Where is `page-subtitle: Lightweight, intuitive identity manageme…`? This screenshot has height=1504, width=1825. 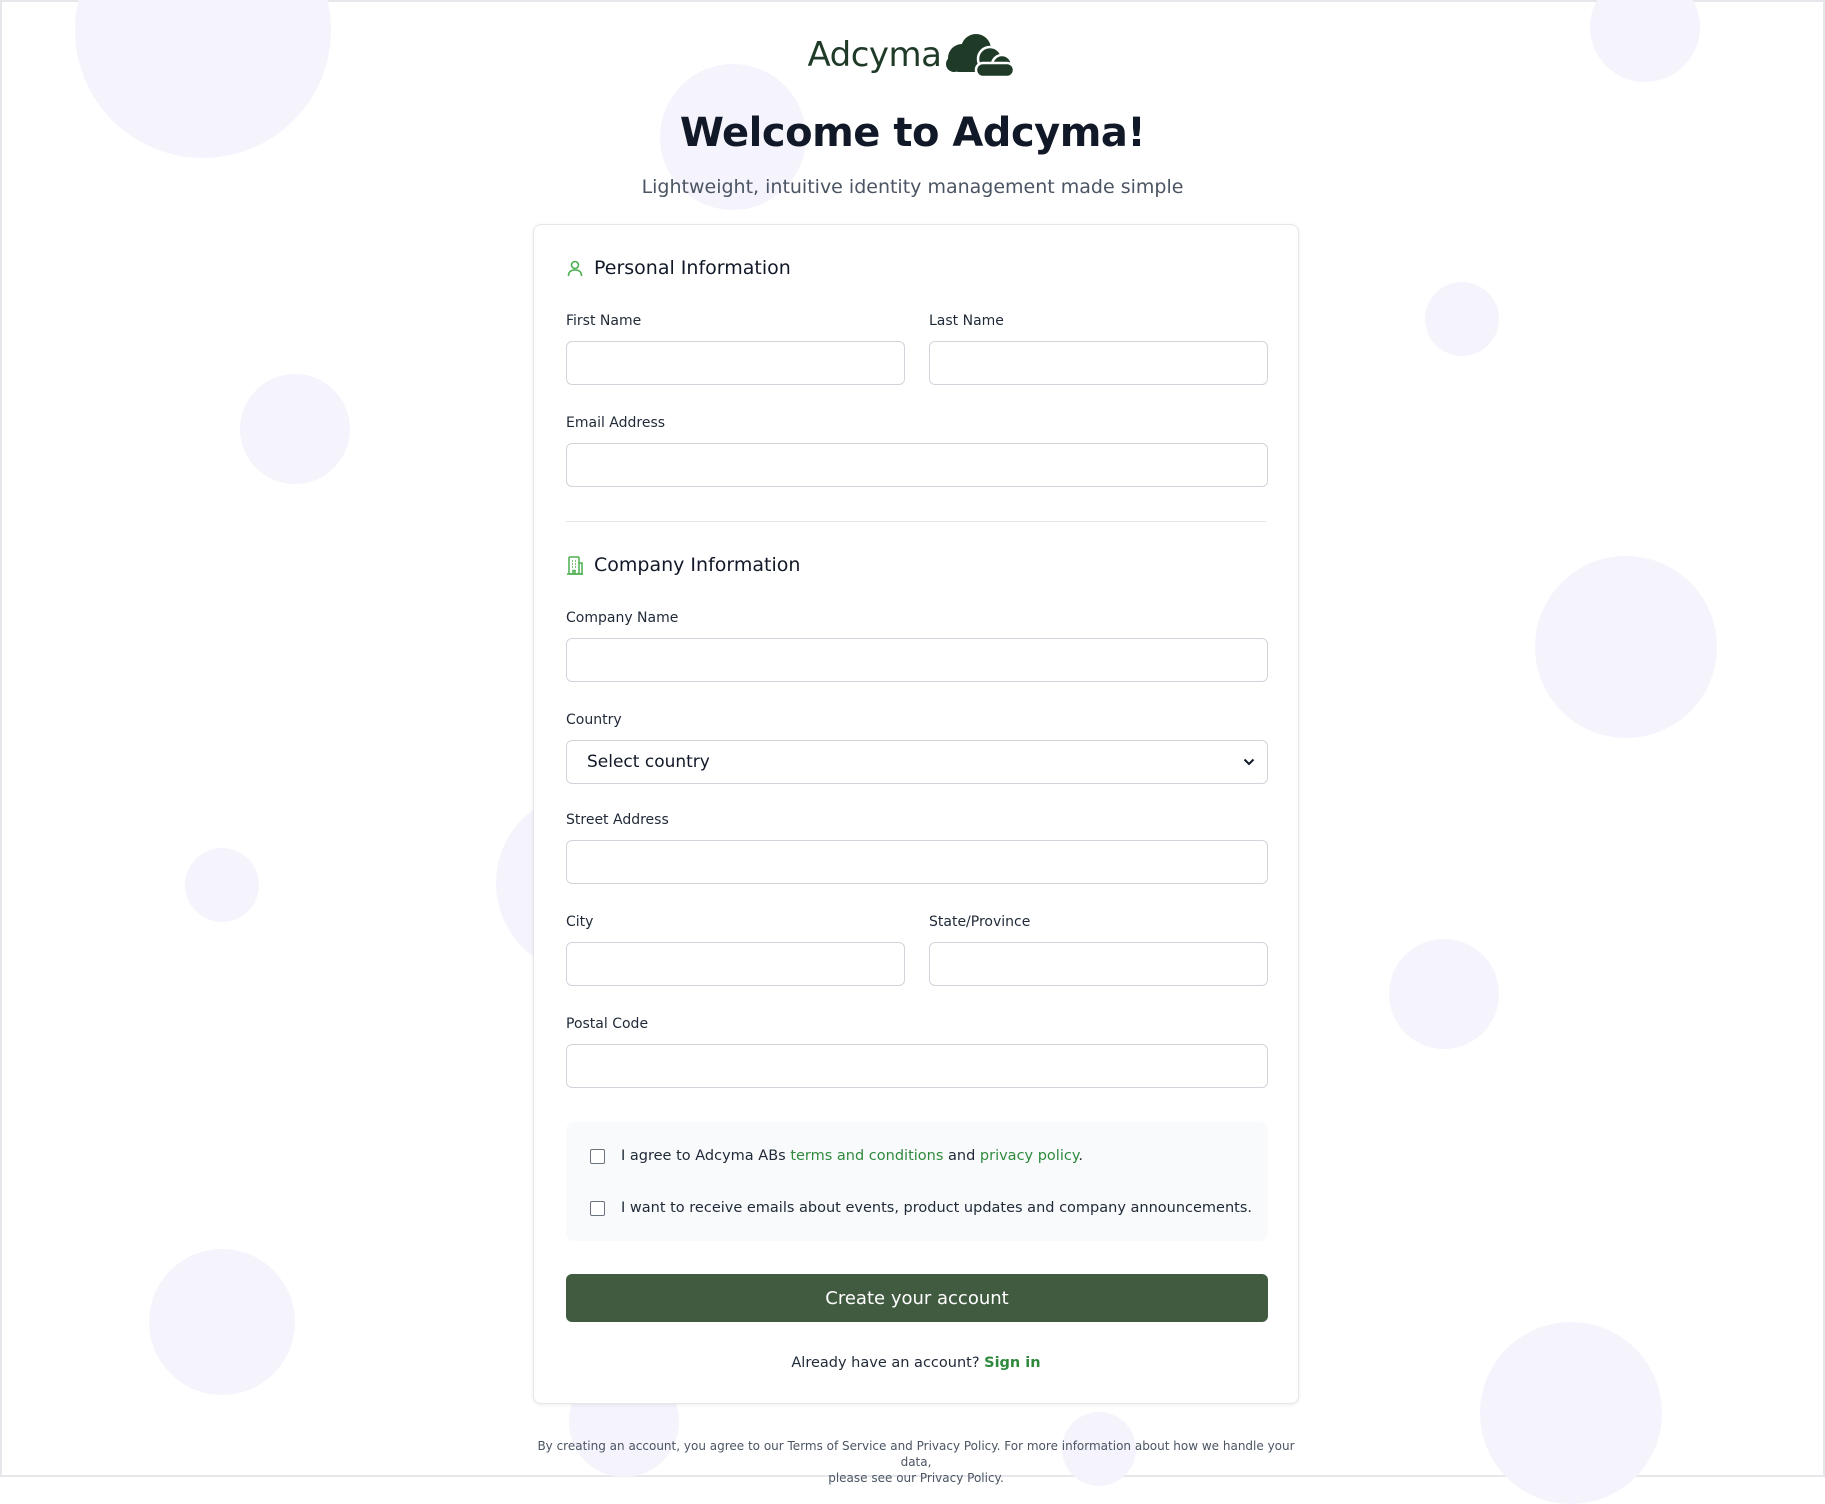 page-subtitle: Lightweight, intuitive identity manageme… is located at coordinates (912, 187).